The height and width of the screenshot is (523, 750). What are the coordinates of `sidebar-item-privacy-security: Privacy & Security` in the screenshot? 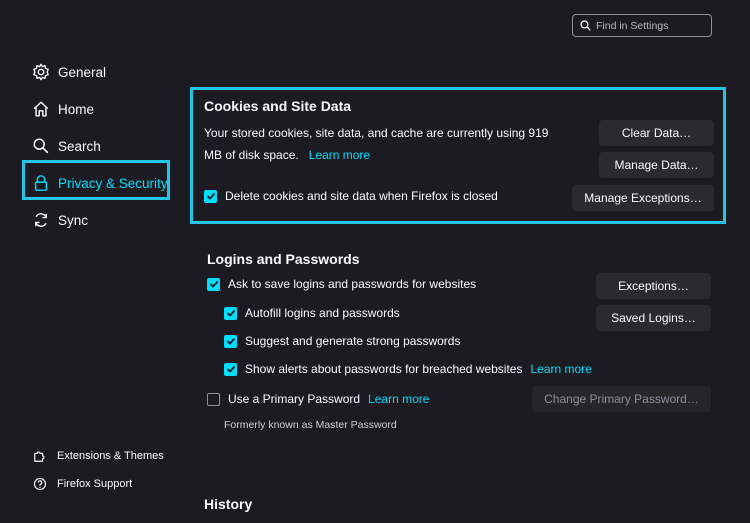 It's located at (99, 183).